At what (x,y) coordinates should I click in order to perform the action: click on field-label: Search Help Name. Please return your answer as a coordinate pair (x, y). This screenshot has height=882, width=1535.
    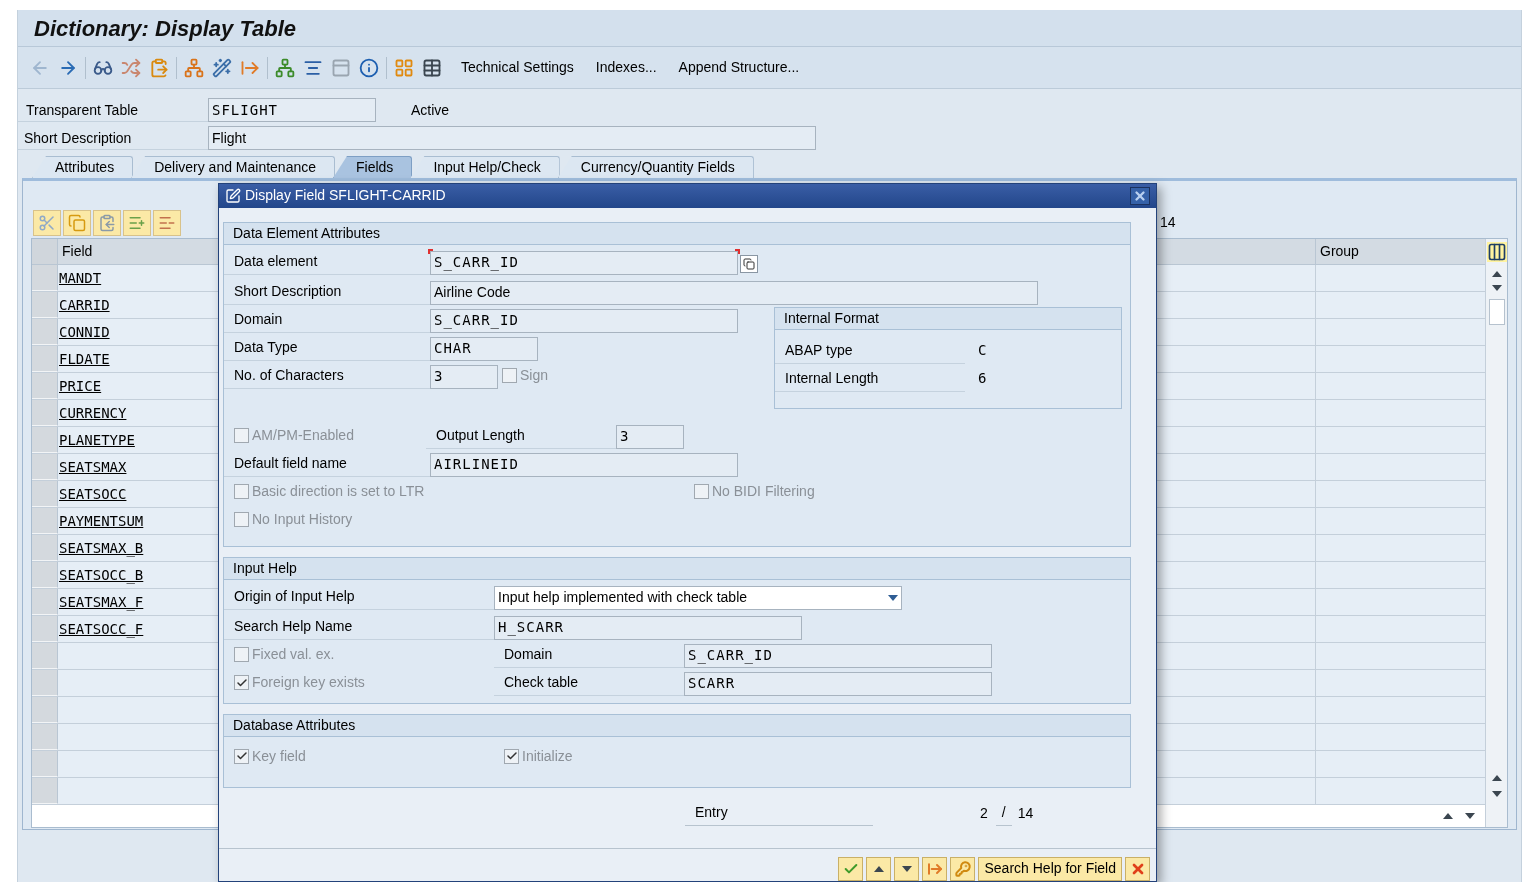
    Looking at the image, I should click on (359, 626).